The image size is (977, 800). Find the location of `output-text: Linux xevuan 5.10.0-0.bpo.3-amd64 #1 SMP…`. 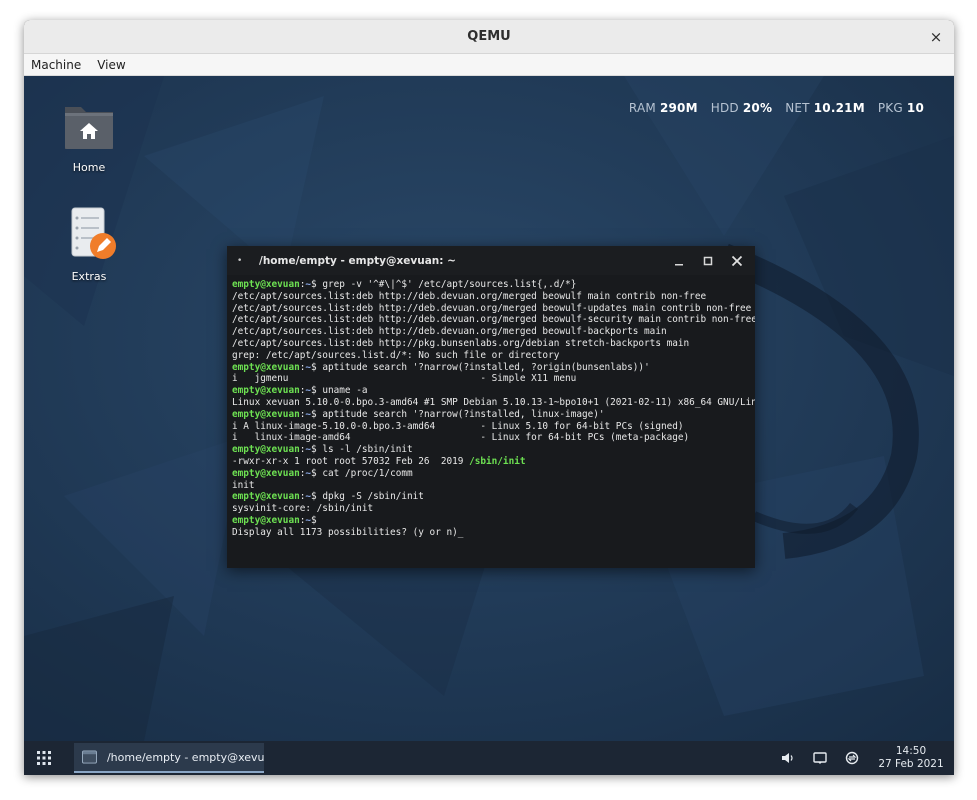

output-text: Linux xevuan 5.10.0-0.bpo.3-amd64 #1 SMP… is located at coordinates (493, 402).